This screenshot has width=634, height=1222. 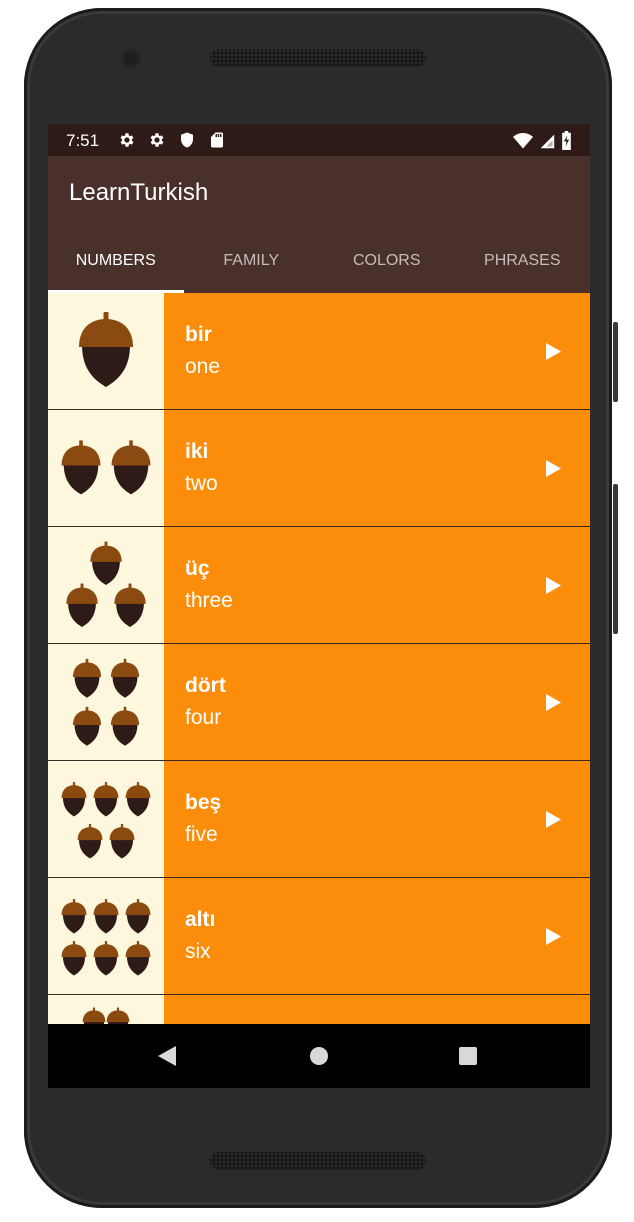 I want to click on list-item: üç three, so click(x=319, y=585).